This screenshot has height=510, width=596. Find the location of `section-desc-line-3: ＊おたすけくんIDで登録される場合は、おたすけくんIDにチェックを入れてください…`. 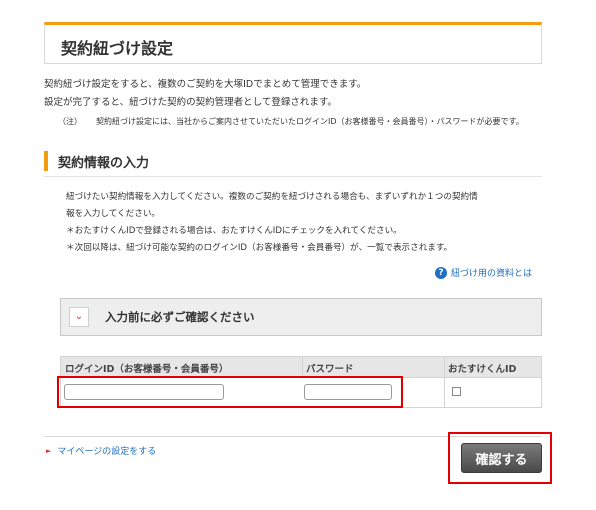

section-desc-line-3: ＊おたすけくんIDで登録される場合は、おたすけくんIDにチェックを入れてください… is located at coordinates (234, 231).